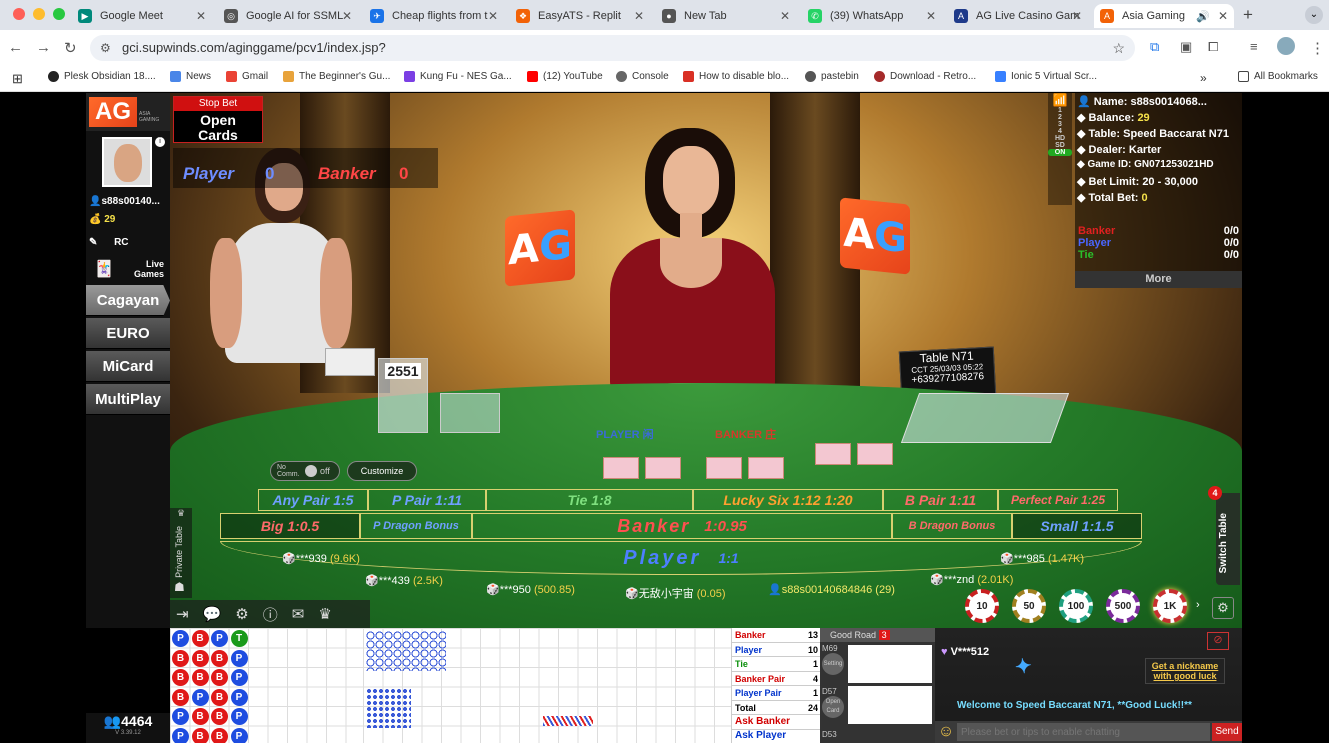  What do you see at coordinates (877, 635) in the screenshot?
I see `good-road-header: Good Road 3⚙` at bounding box center [877, 635].